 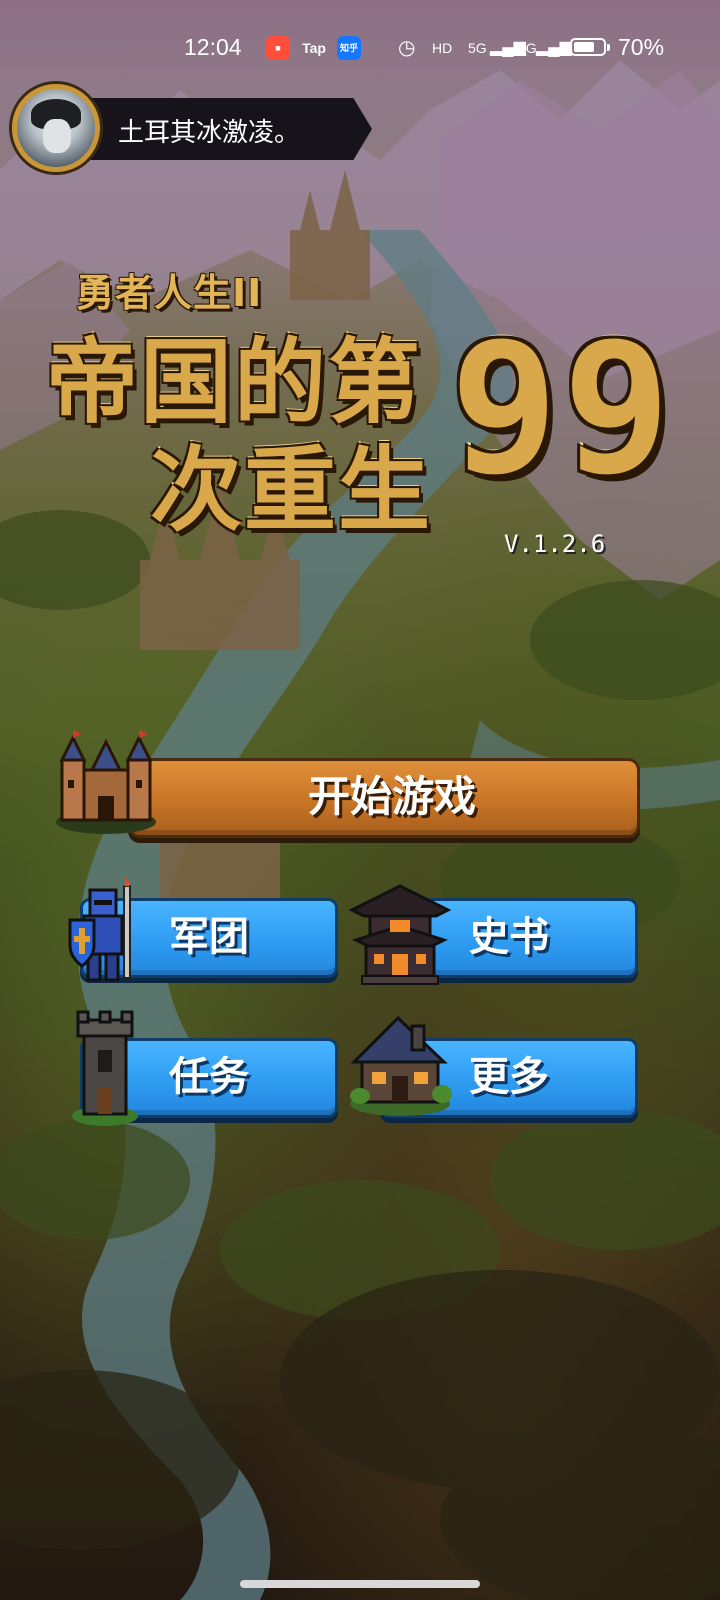 I want to click on history-label: 史书, so click(x=509, y=937).